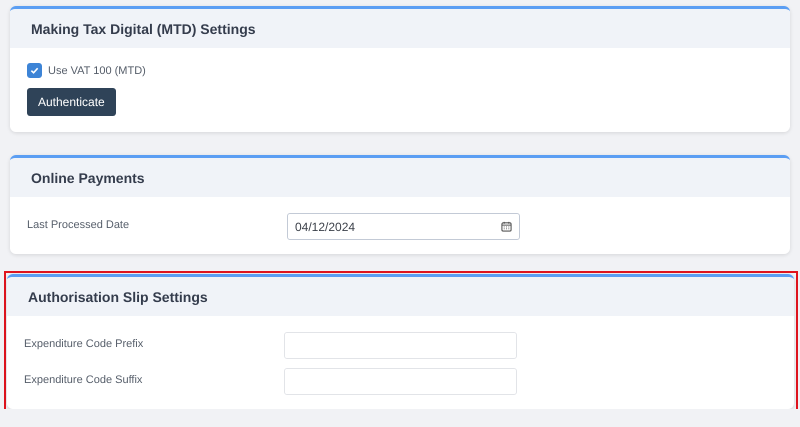 The height and width of the screenshot is (427, 800). What do you see at coordinates (88, 178) in the screenshot?
I see `card-title: Online Payments` at bounding box center [88, 178].